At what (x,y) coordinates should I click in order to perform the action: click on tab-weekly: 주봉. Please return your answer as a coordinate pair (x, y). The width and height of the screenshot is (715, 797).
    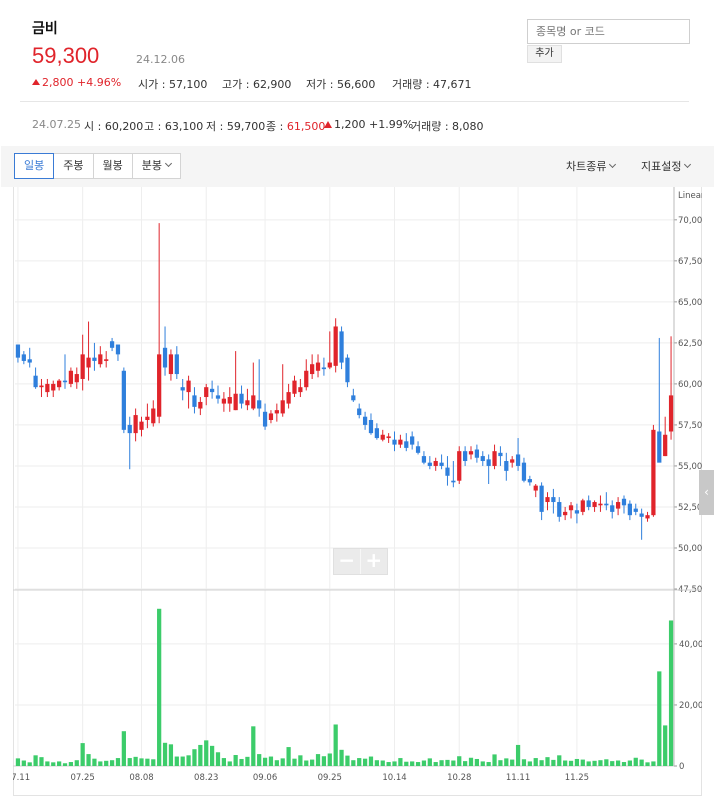
    Looking at the image, I should click on (73, 166).